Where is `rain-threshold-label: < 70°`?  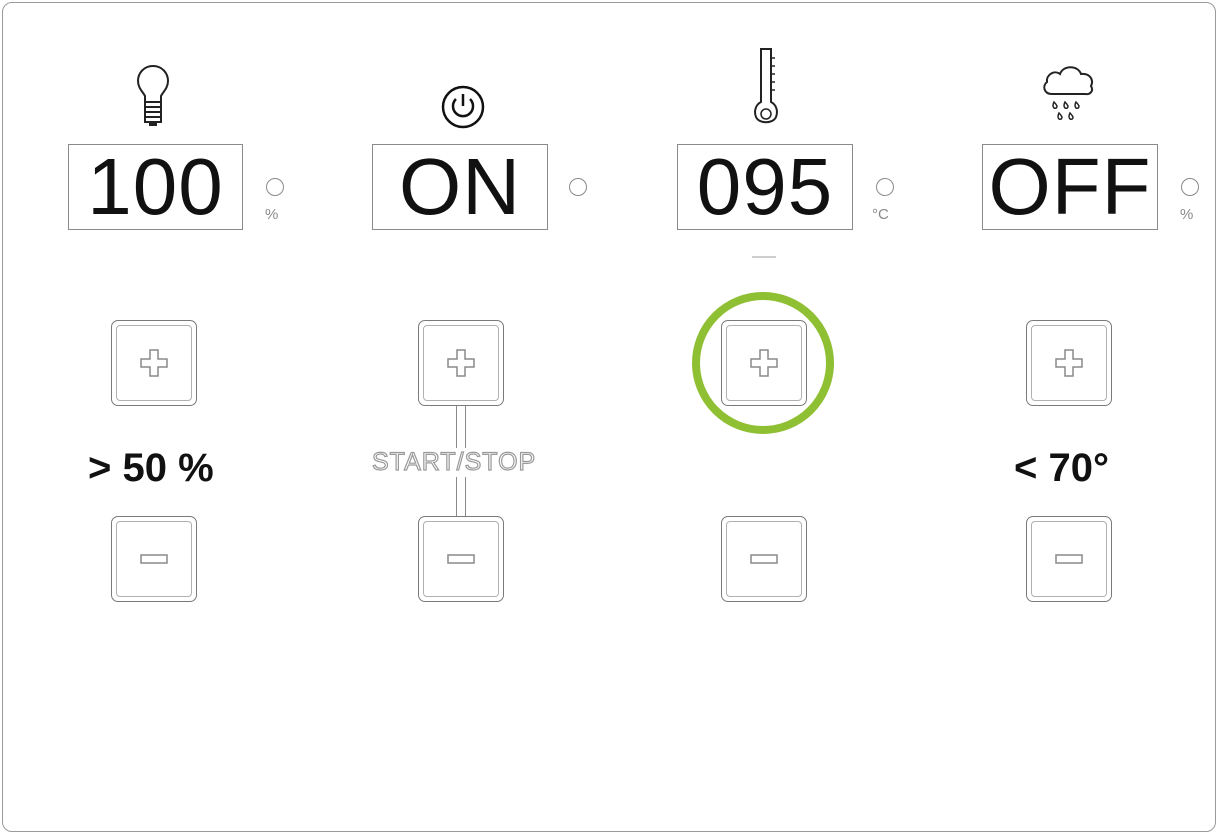
rain-threshold-label: < 70° is located at coordinates (1061, 468).